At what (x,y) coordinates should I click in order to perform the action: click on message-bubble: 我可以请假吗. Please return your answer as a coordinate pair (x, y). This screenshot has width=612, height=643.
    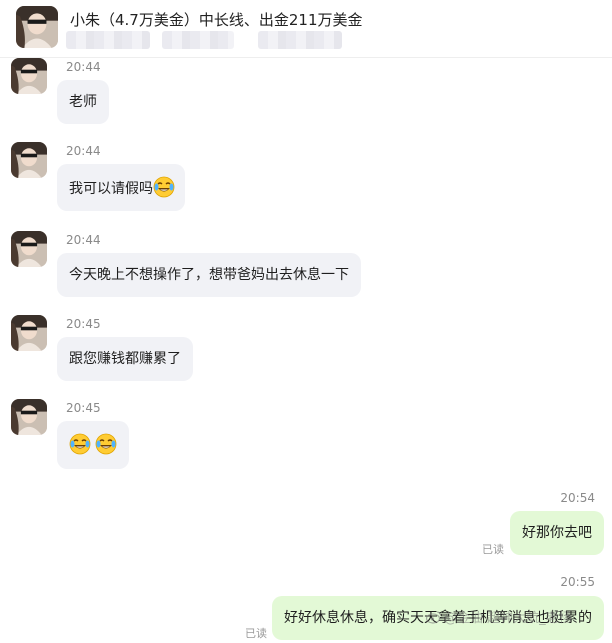
    Looking at the image, I should click on (121, 187).